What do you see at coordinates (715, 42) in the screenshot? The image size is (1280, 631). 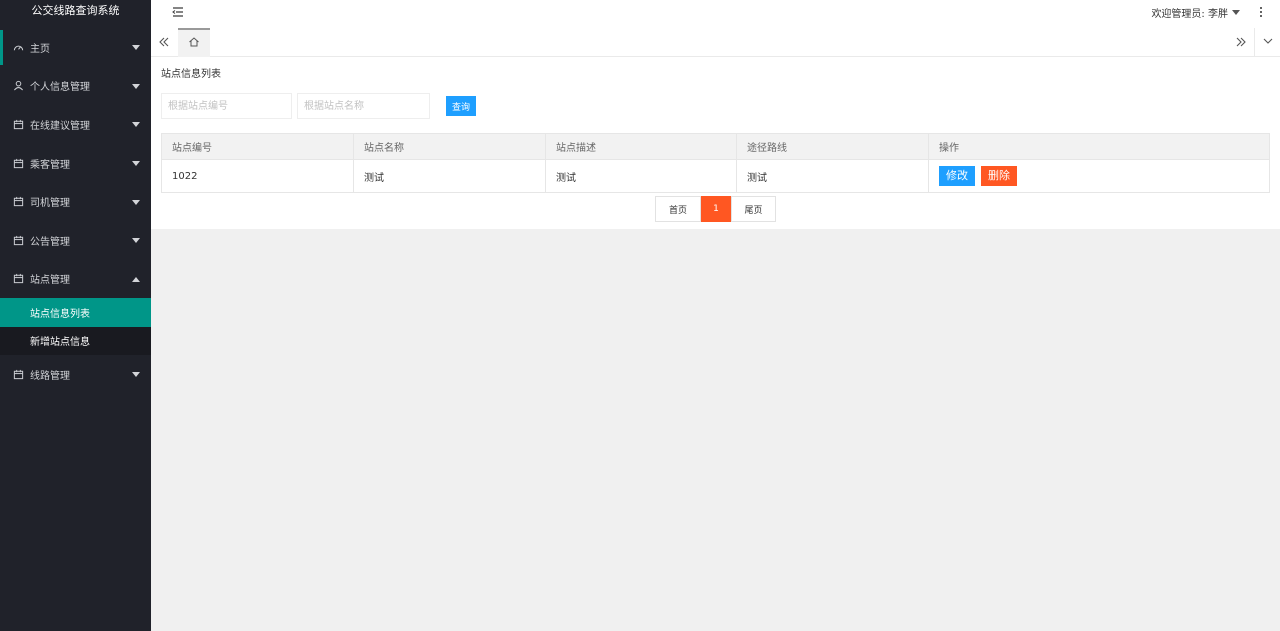 I see `tab-bar` at bounding box center [715, 42].